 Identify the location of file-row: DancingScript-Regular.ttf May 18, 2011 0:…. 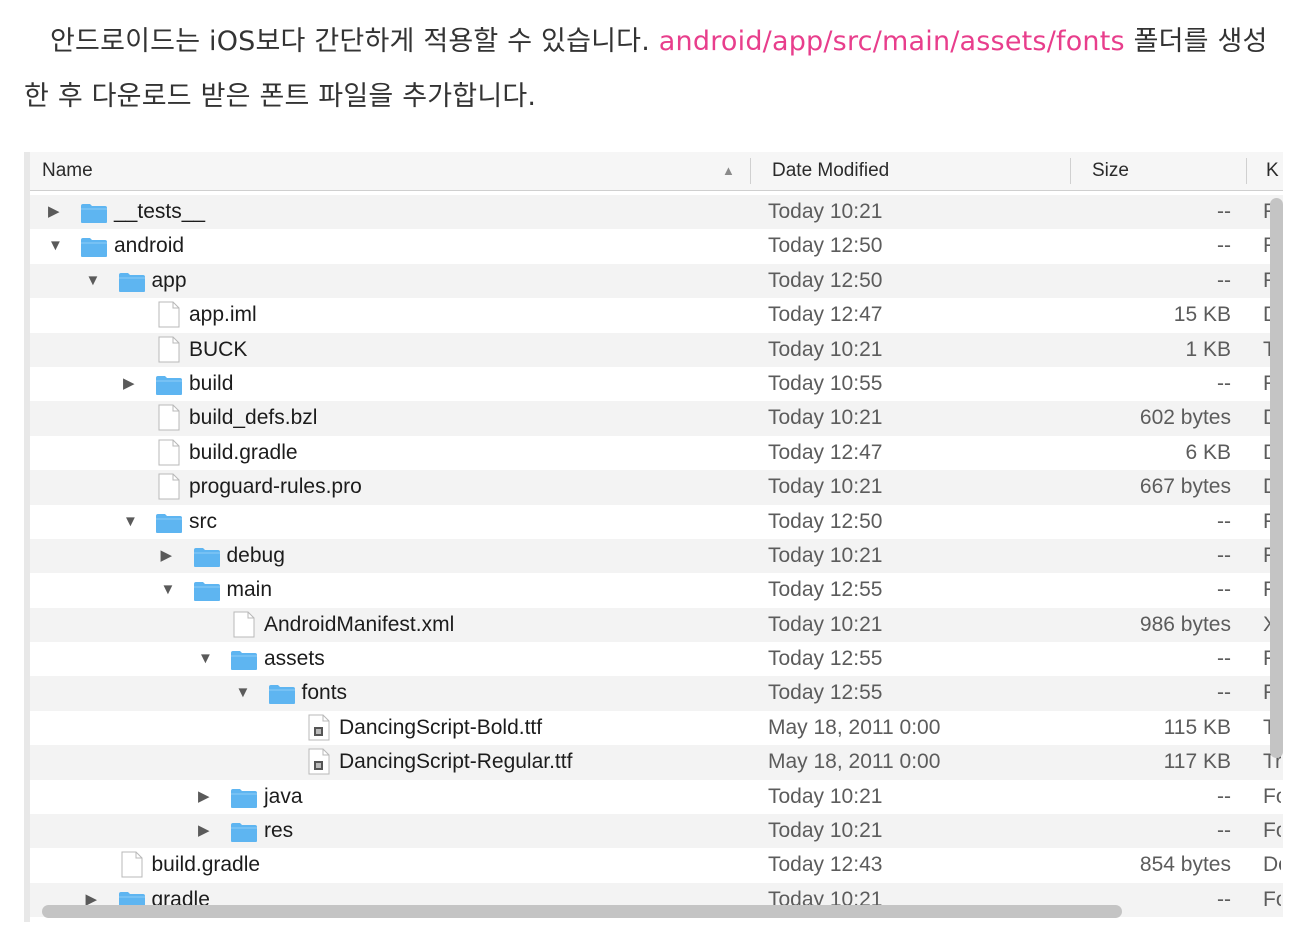
(656, 762).